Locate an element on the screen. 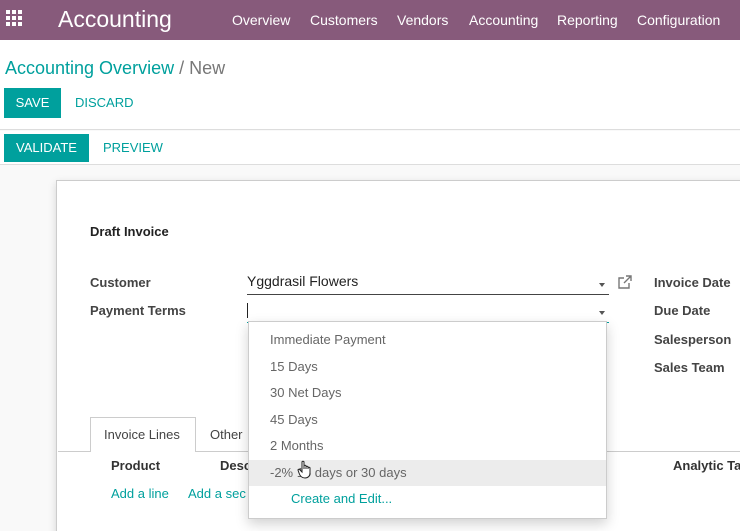  customer-label: Customer is located at coordinates (120, 282).